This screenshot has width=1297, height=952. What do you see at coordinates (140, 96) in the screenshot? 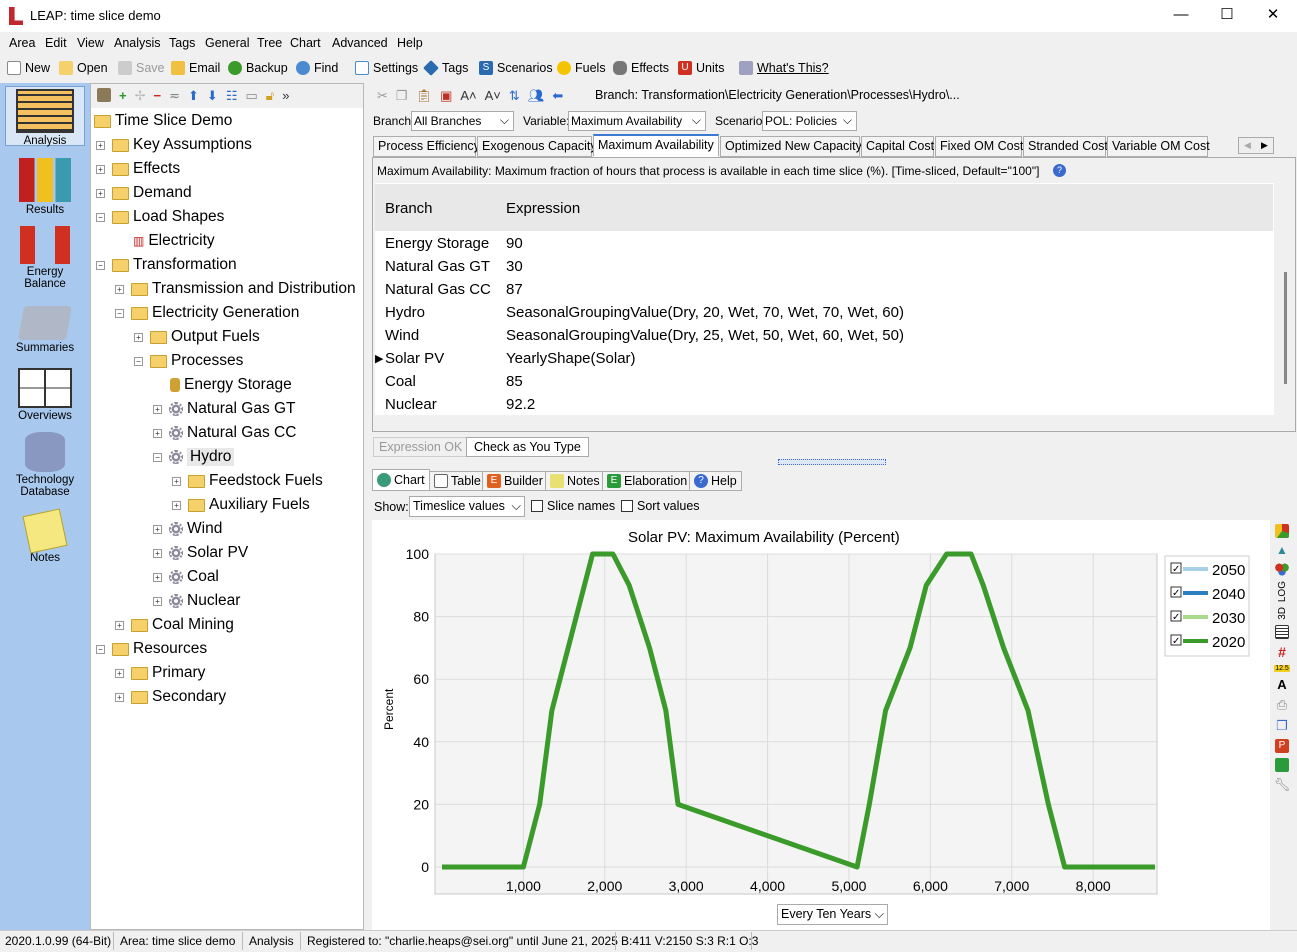
I see `copy-branch-icon: ✢` at bounding box center [140, 96].